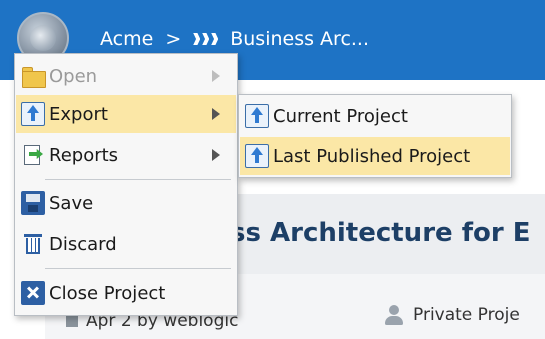 This screenshot has height=339, width=545. Describe the element at coordinates (84, 155) in the screenshot. I see `menu-item-label: Reports` at that location.